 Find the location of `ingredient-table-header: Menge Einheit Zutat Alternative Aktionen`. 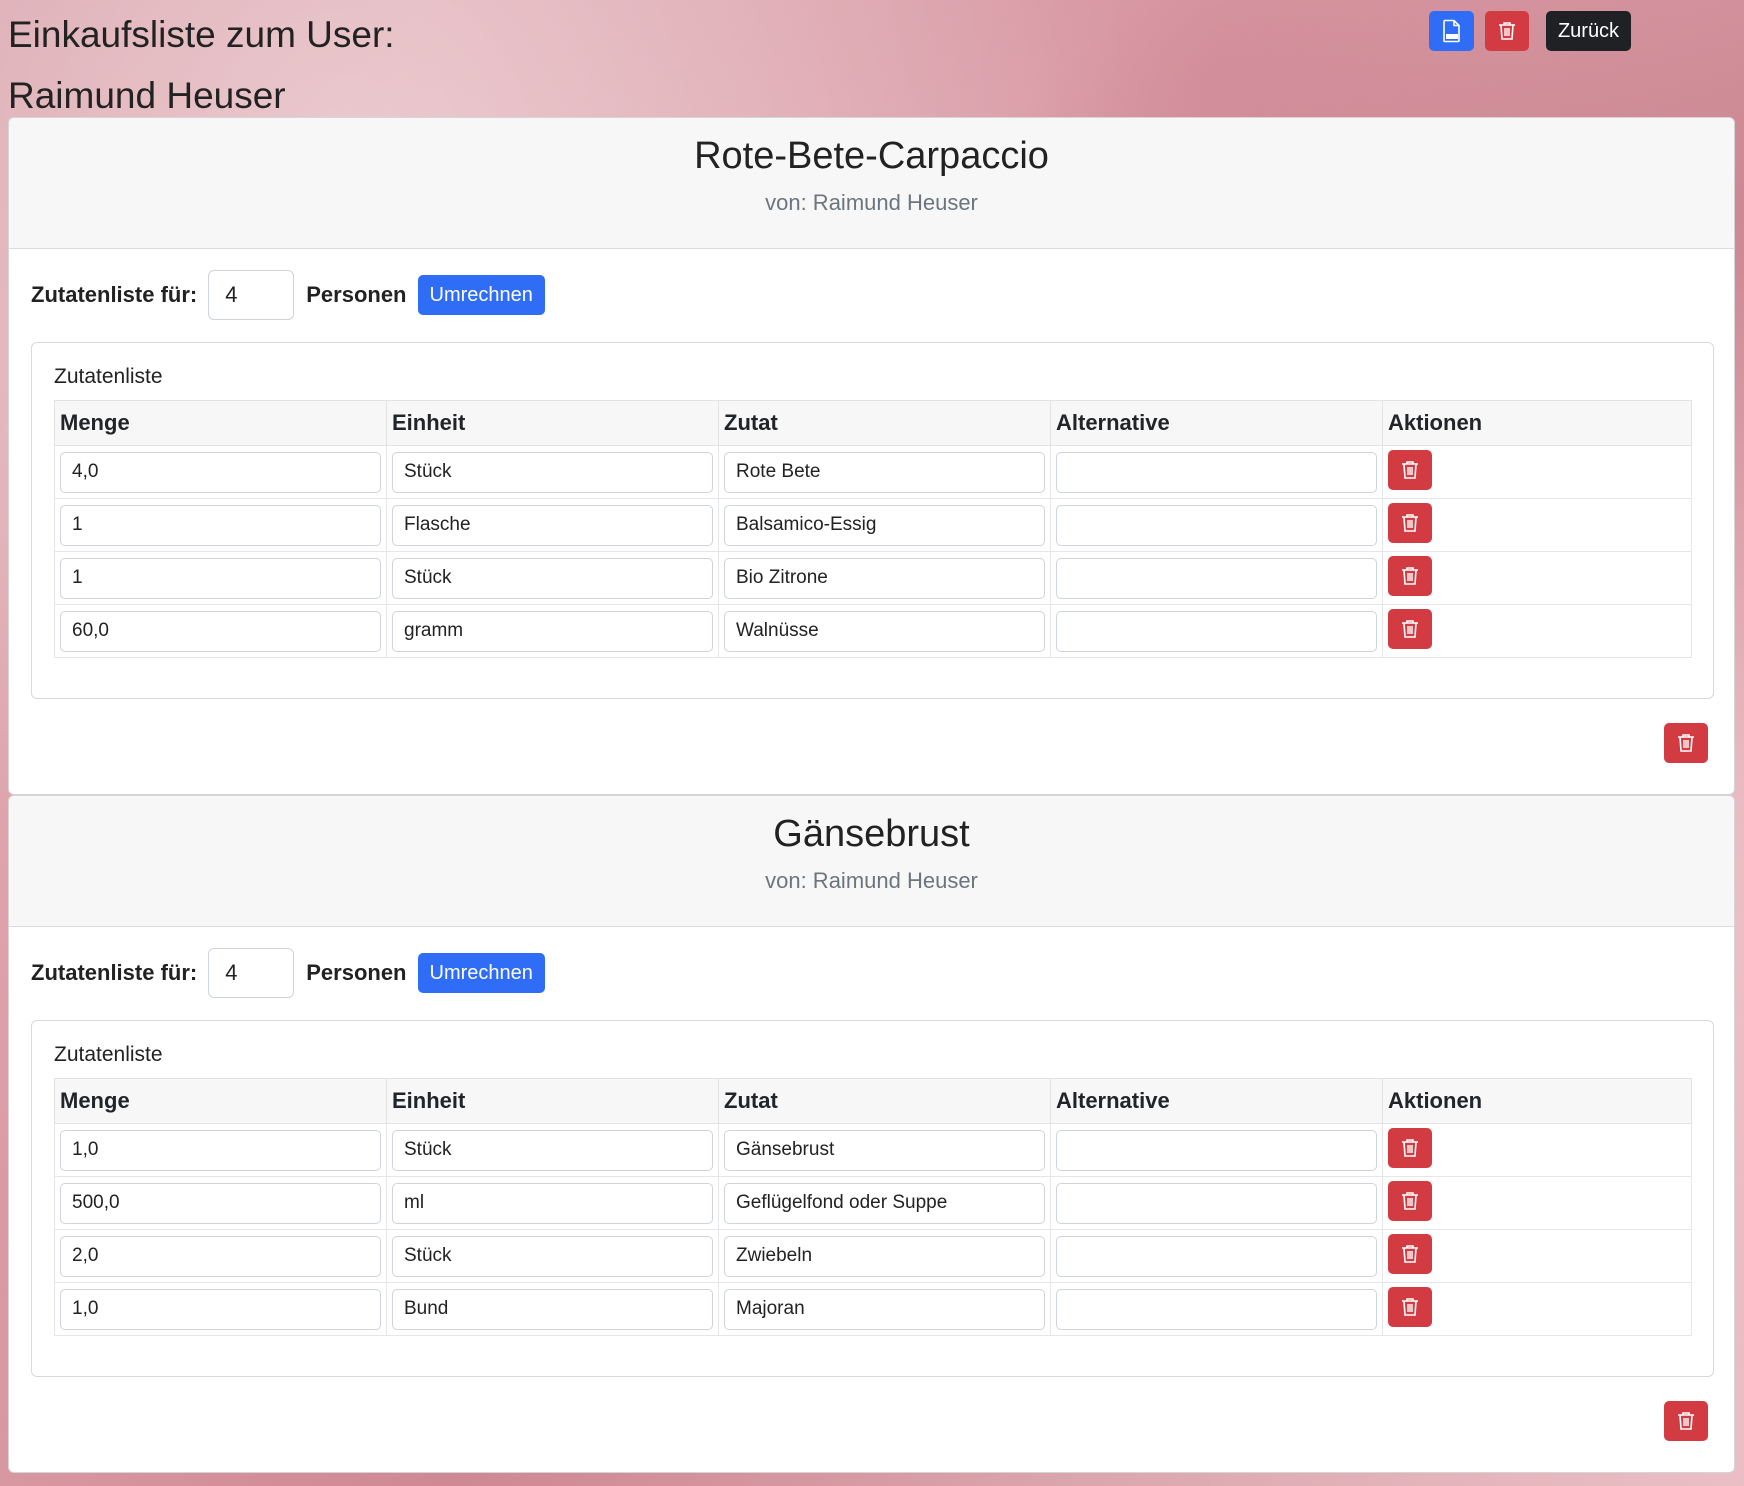

ingredient-table-header: Menge Einheit Zutat Alternative Aktionen is located at coordinates (873, 1101).